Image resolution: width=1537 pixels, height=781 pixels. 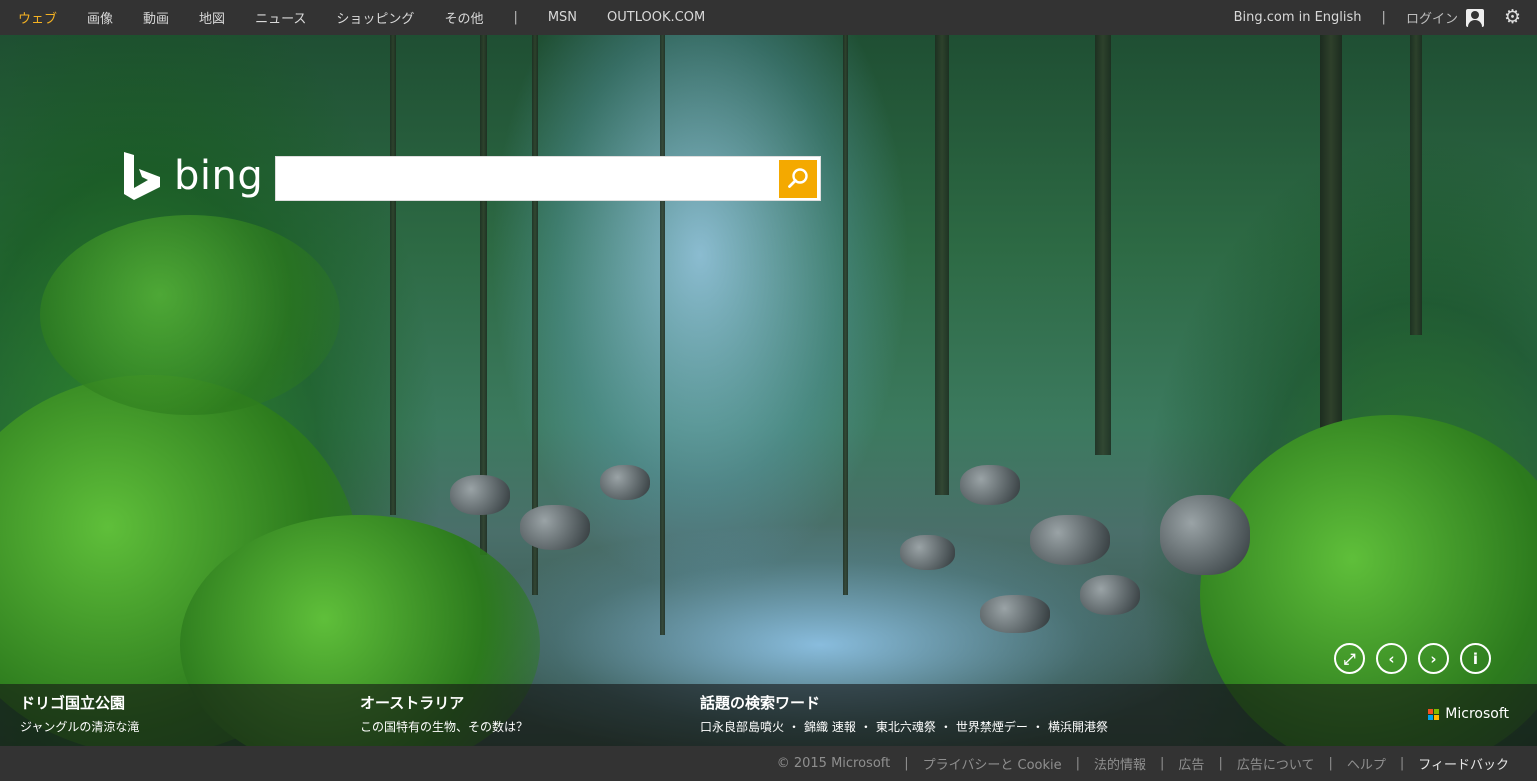 What do you see at coordinates (79, 713) in the screenshot?
I see `caption-location: ドリゴ国立公園 ジャングルの清涼な滝` at bounding box center [79, 713].